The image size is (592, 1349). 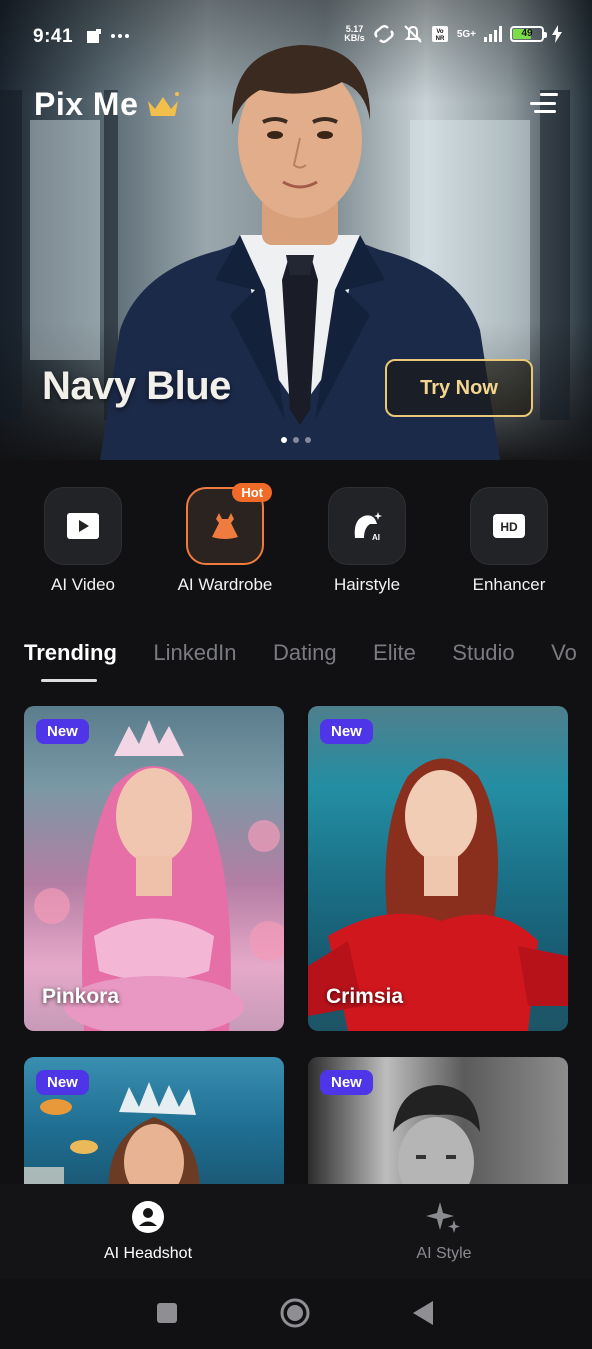 What do you see at coordinates (83, 526) in the screenshot?
I see `play-icon` at bounding box center [83, 526].